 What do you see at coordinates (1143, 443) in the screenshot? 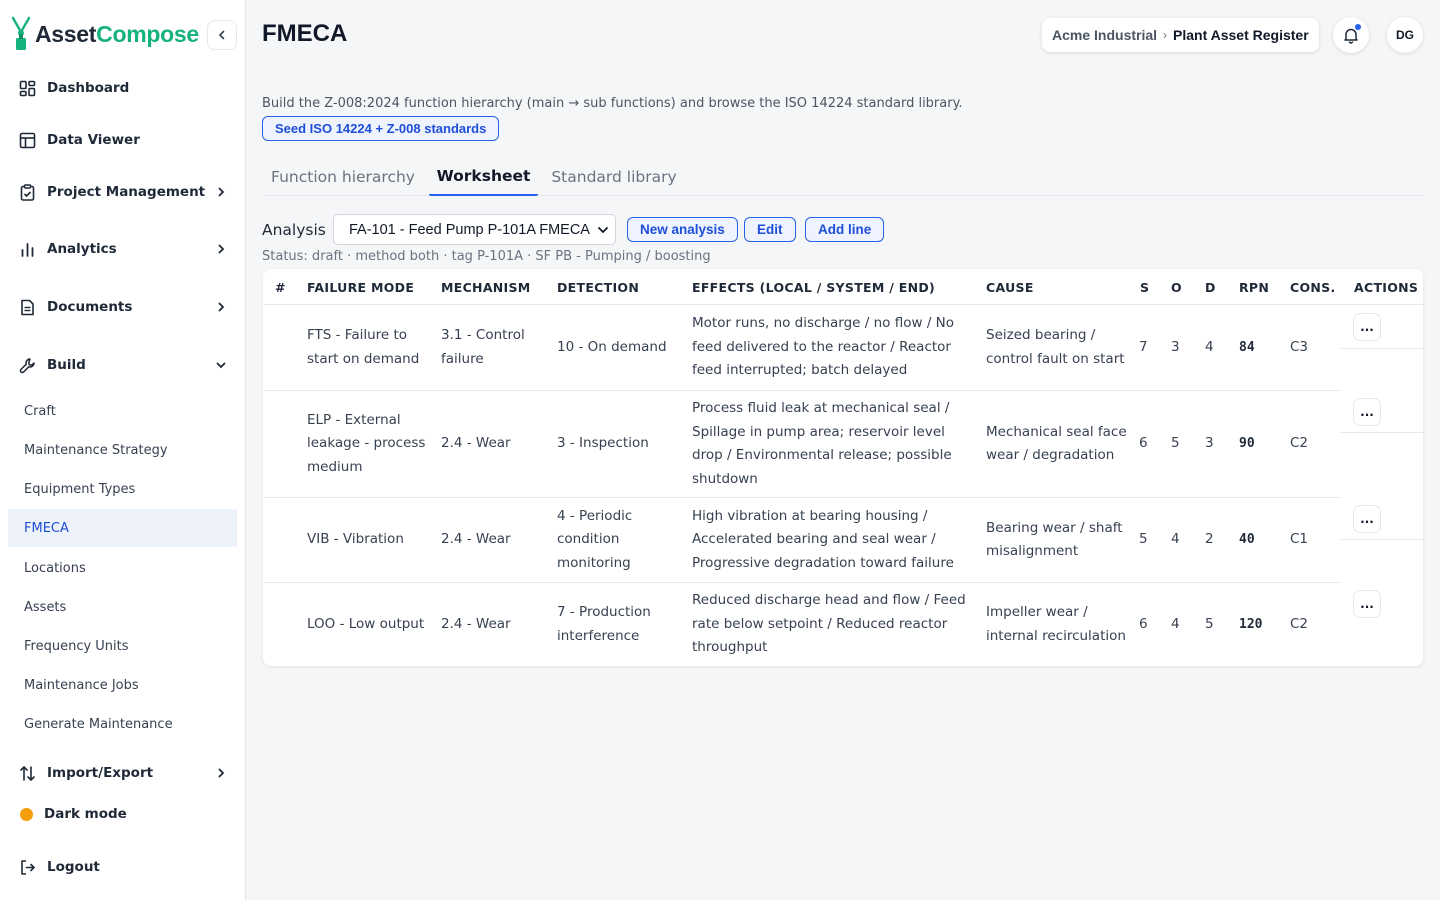
I see `severity-cell: 6` at bounding box center [1143, 443].